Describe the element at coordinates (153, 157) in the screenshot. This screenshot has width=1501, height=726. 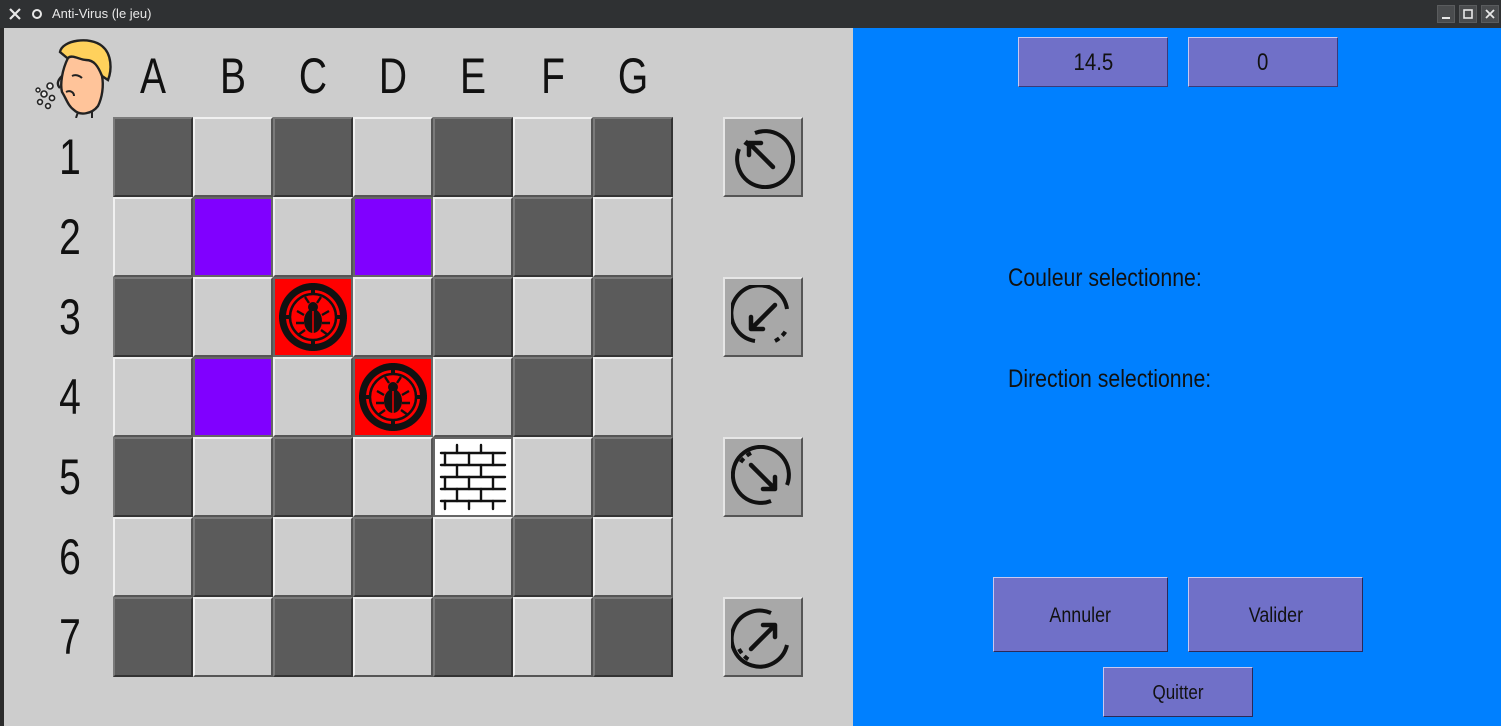
I see `board-cell-a1` at that location.